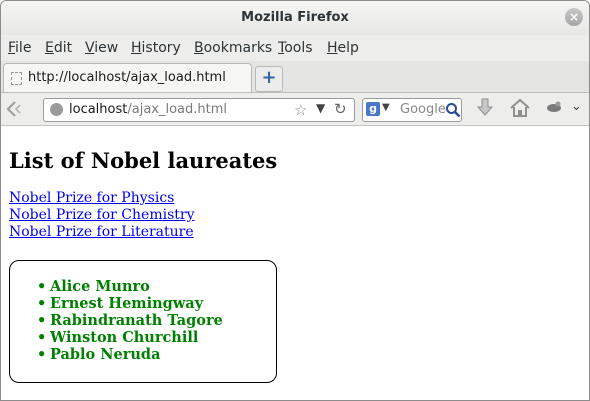 Image resolution: width=590 pixels, height=401 pixels. I want to click on list-item: • Alice Munro, so click(93, 286).